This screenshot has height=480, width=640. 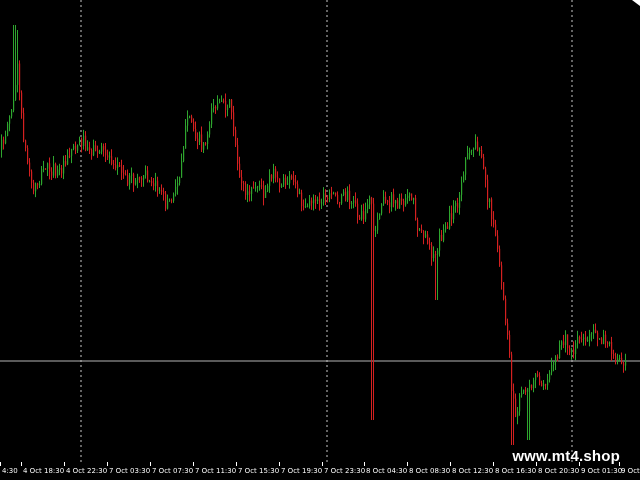 What do you see at coordinates (43, 471) in the screenshot?
I see `time-tick-label: 4 Oct 18:30` at bounding box center [43, 471].